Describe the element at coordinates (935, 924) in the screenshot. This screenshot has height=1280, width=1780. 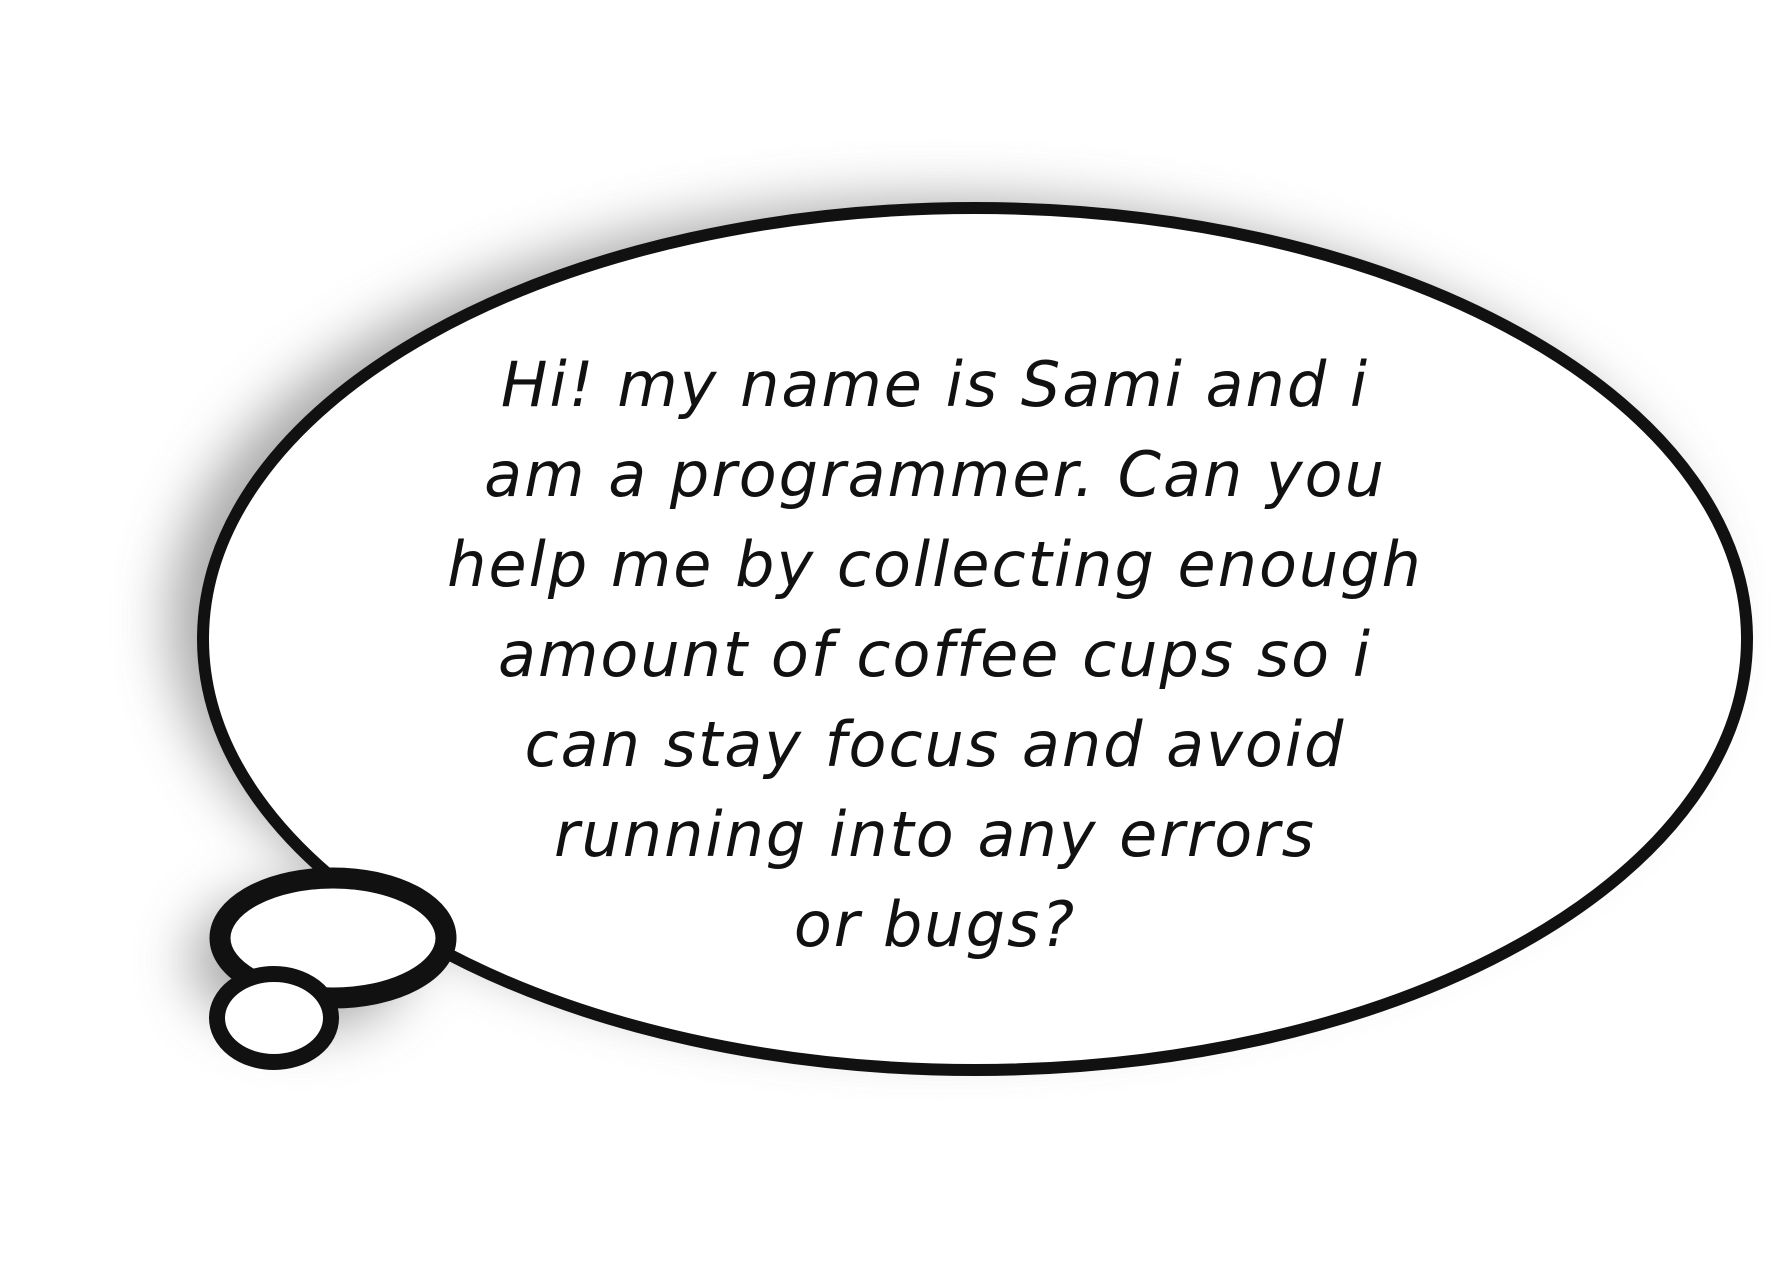
I see `message-line-7: or bugs?` at that location.